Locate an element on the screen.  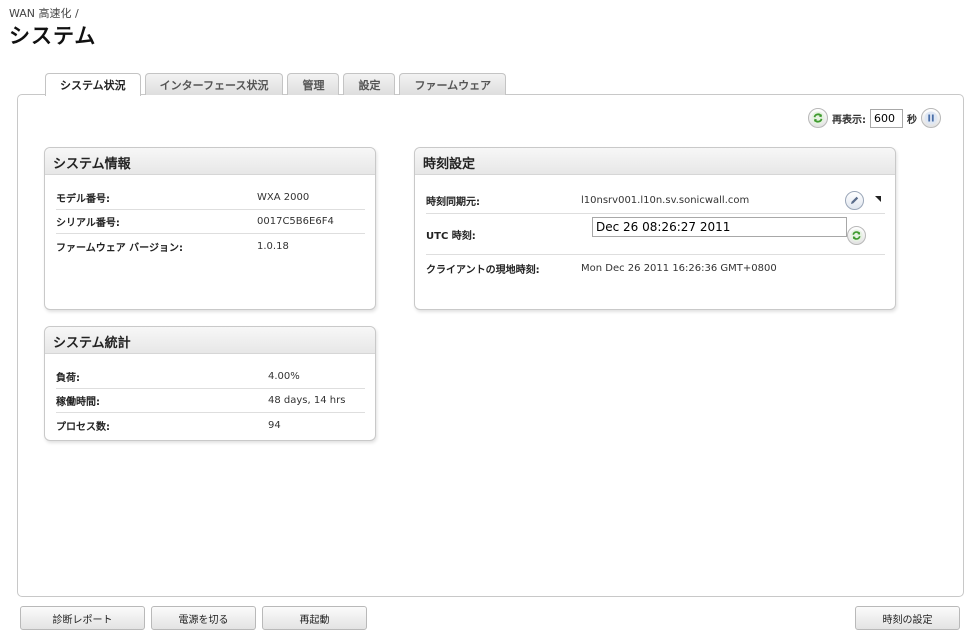
load-label: 負荷: is located at coordinates (68, 378).